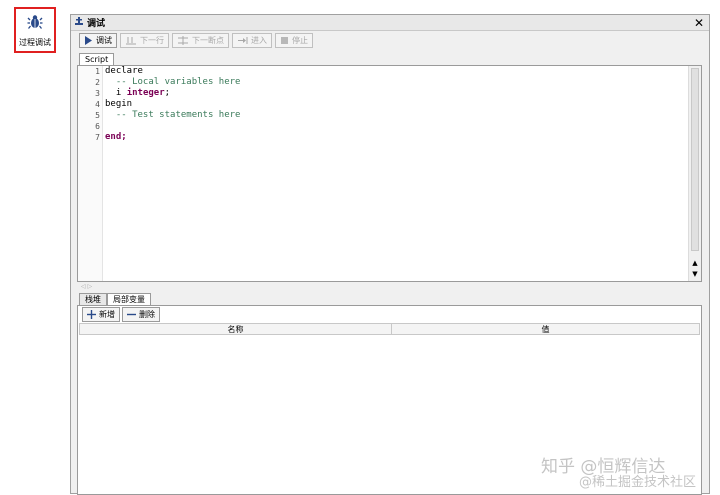 The image size is (720, 495). What do you see at coordinates (242, 40) in the screenshot?
I see `step-into-icon` at bounding box center [242, 40].